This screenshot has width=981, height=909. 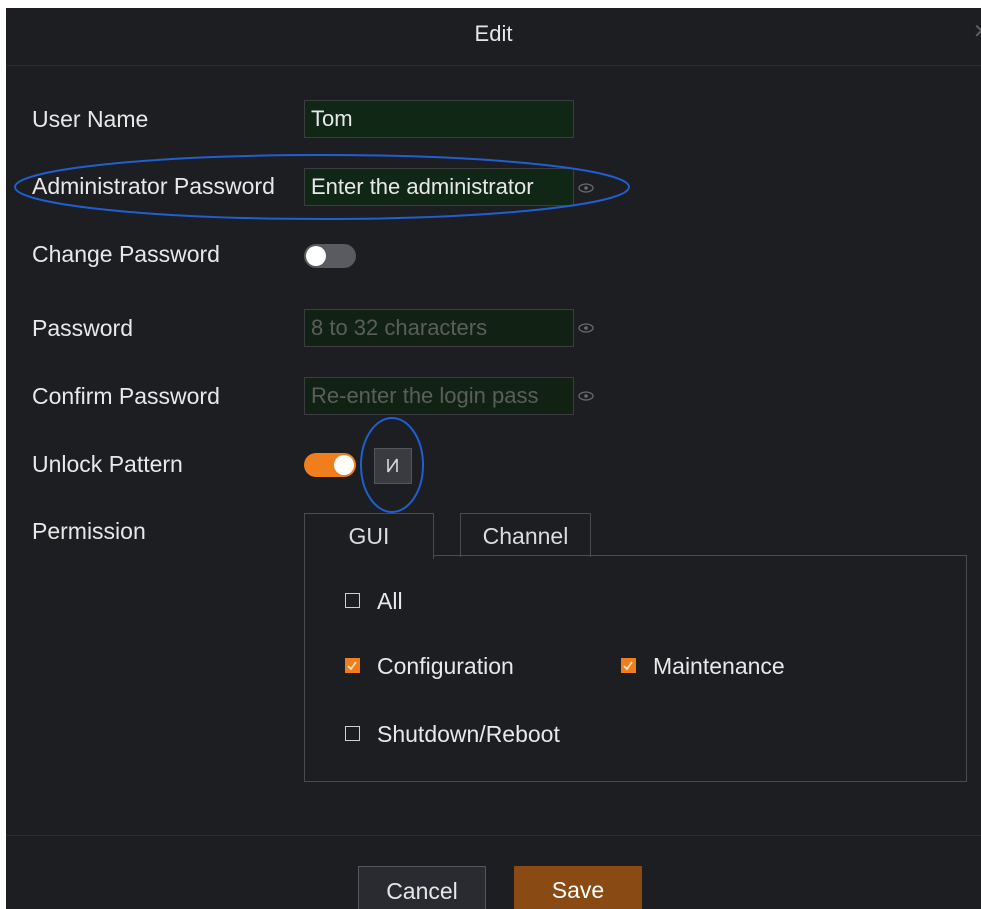 I want to click on confirm-password-input: Re-enter the login pass, so click(x=439, y=396).